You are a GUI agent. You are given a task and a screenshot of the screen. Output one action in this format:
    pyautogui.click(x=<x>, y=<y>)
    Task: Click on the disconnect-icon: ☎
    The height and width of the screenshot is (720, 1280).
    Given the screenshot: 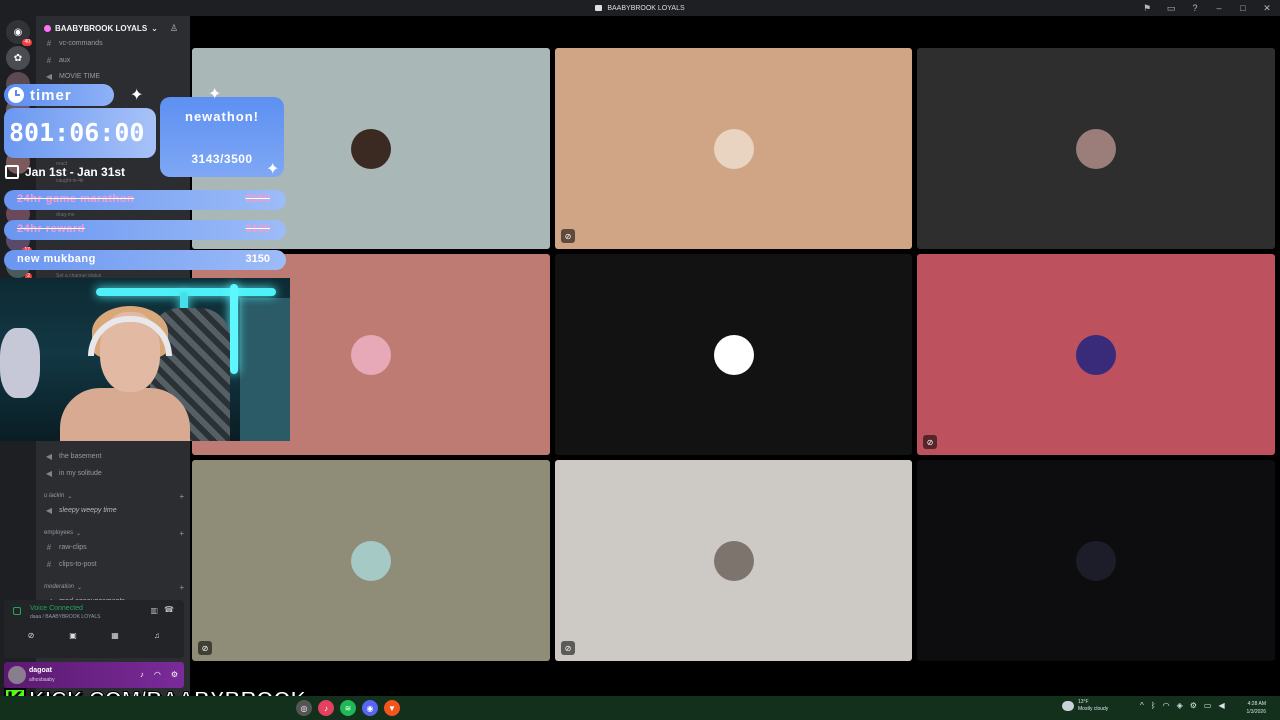 What is the action you would take?
    pyautogui.click(x=169, y=609)
    